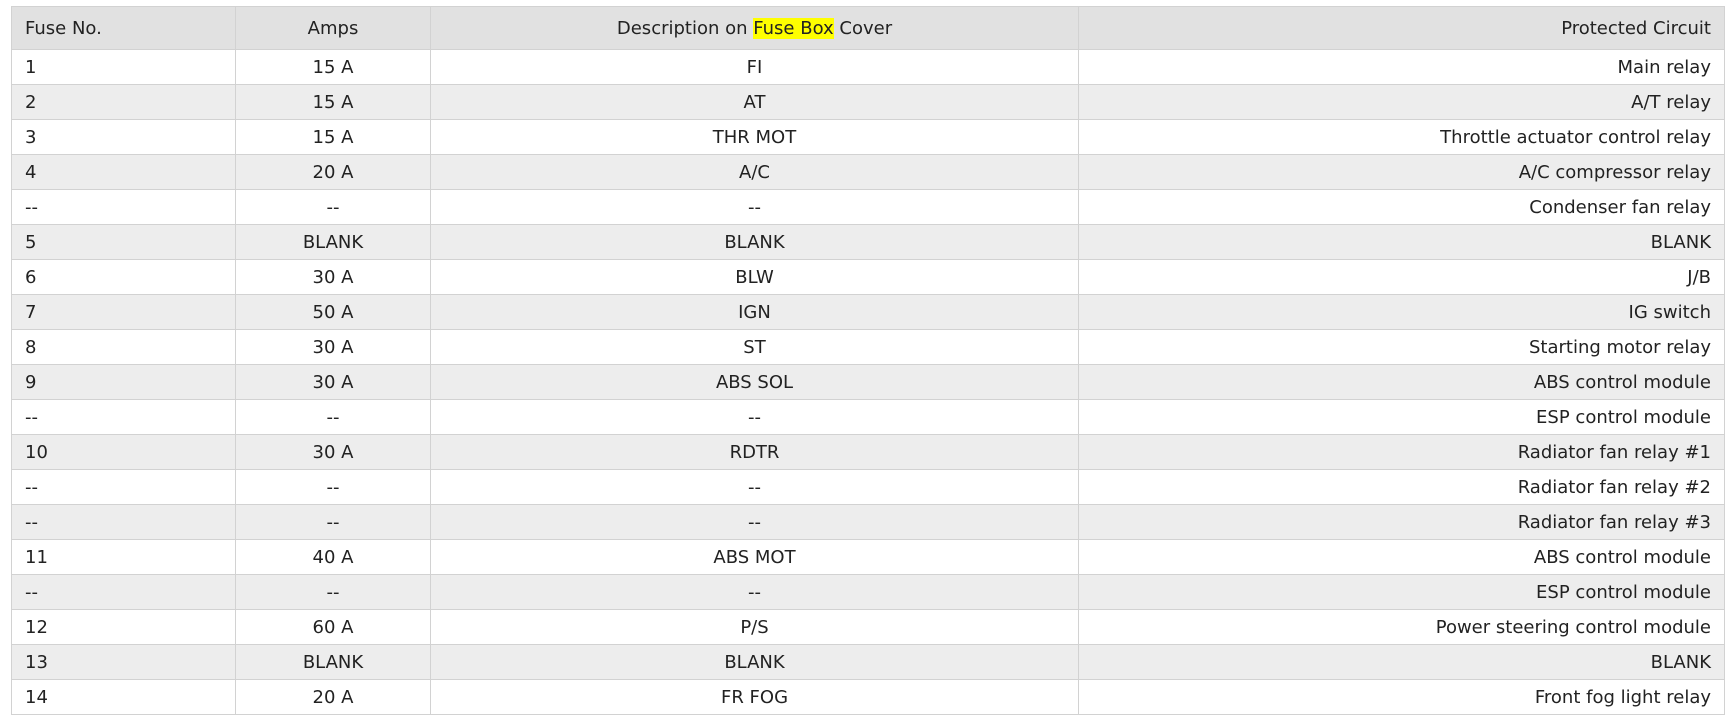 The height and width of the screenshot is (716, 1733). Describe the element at coordinates (793, 28) in the screenshot. I see `search-highlight: Fuse Box` at that location.